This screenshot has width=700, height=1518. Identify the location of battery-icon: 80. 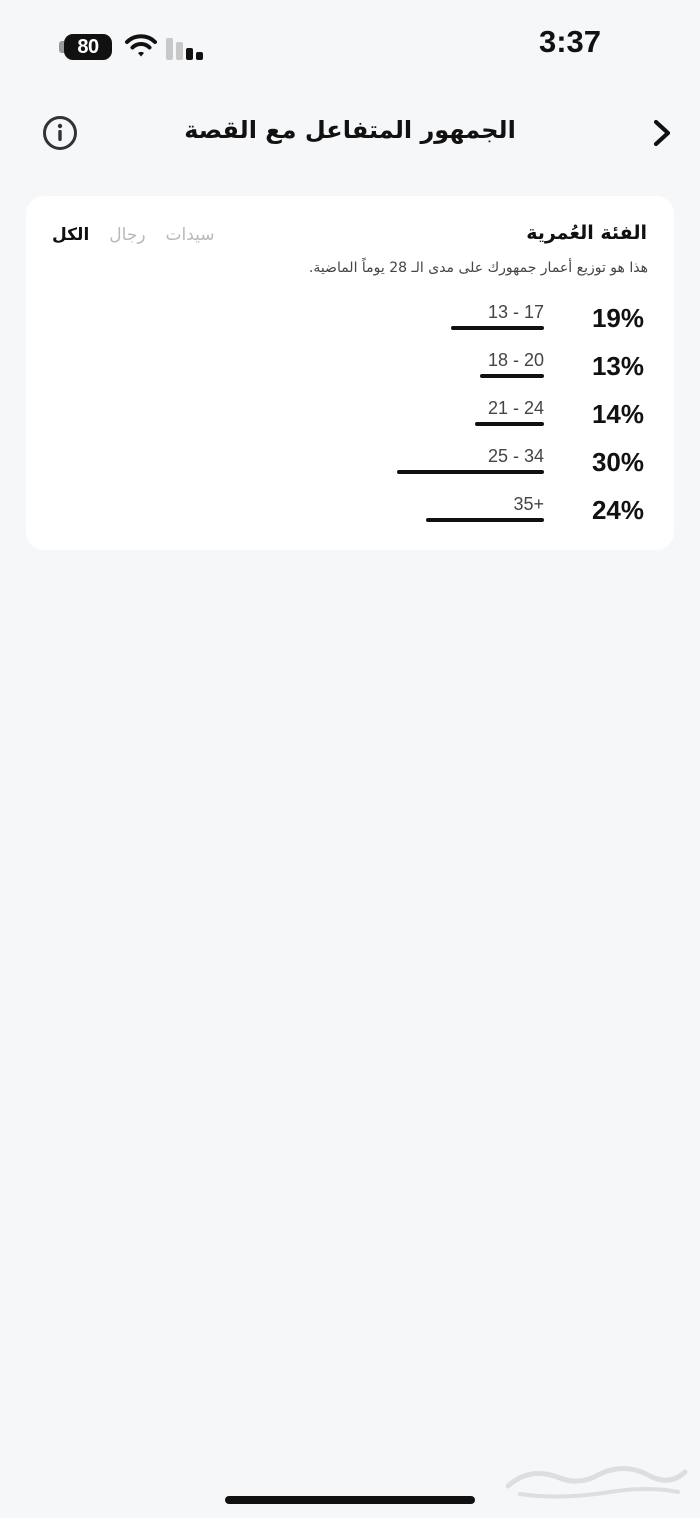
(85, 47).